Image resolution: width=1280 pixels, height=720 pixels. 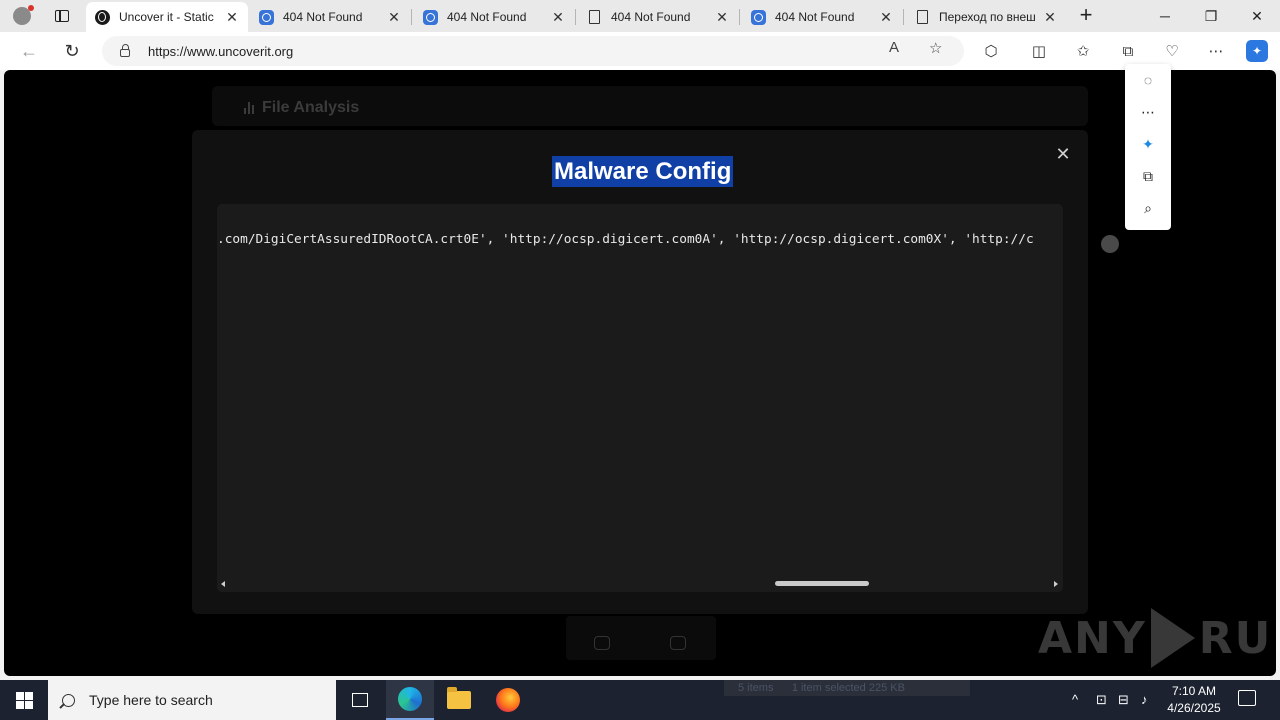 I want to click on selection-mini-menu: ◌ ⋯ ✦ ⧉ ⌕, so click(x=1148, y=147).